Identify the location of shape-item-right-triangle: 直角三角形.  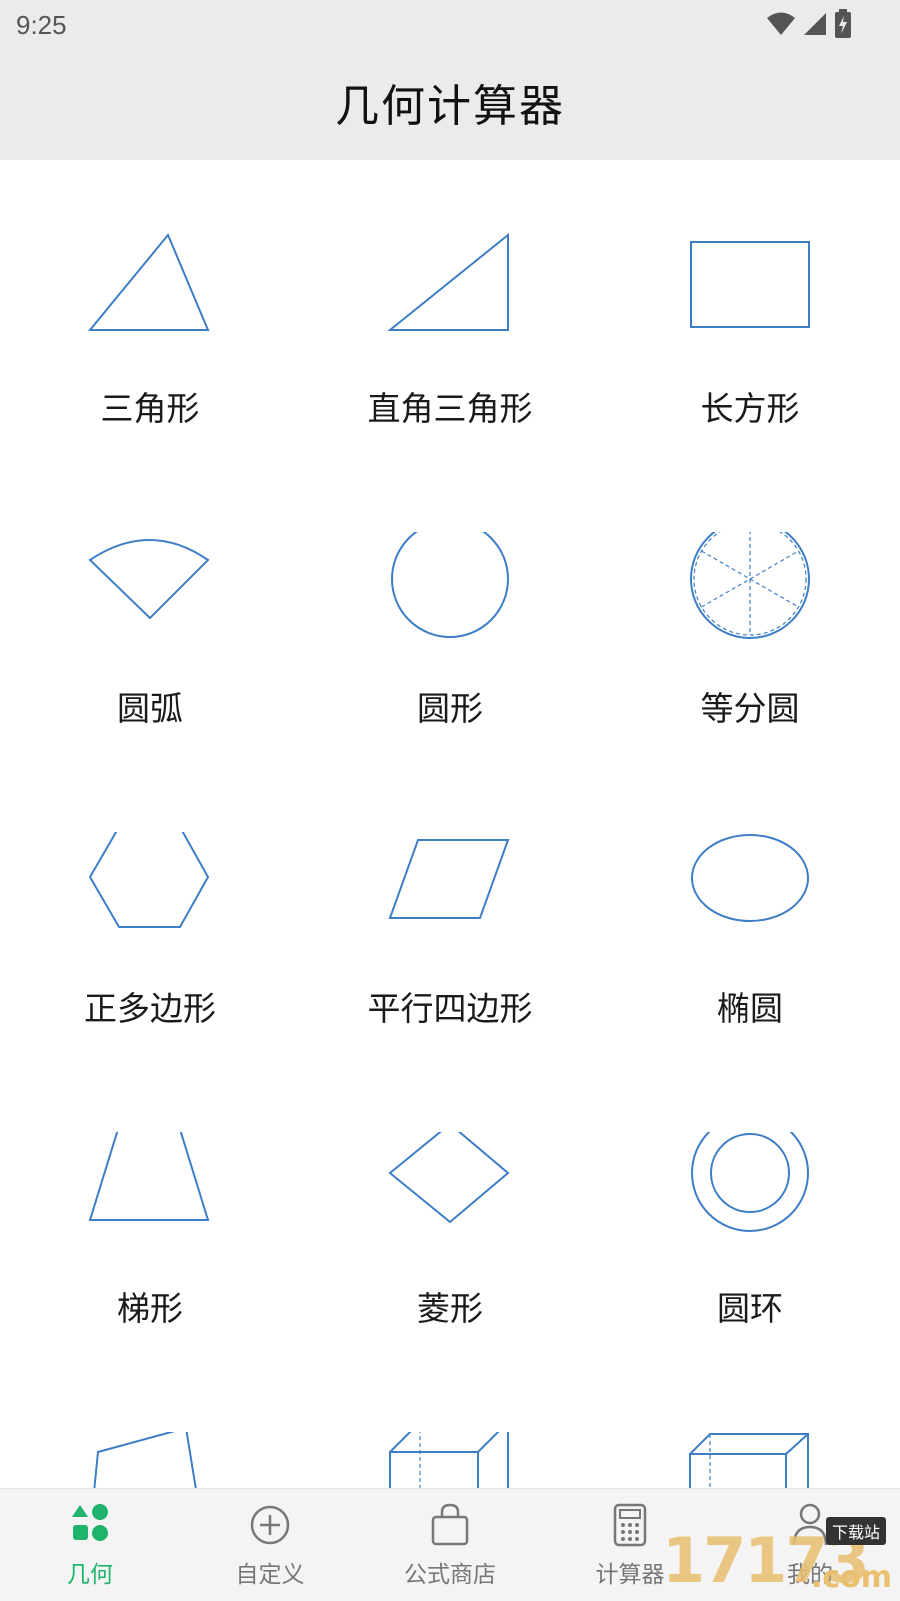
(450, 310).